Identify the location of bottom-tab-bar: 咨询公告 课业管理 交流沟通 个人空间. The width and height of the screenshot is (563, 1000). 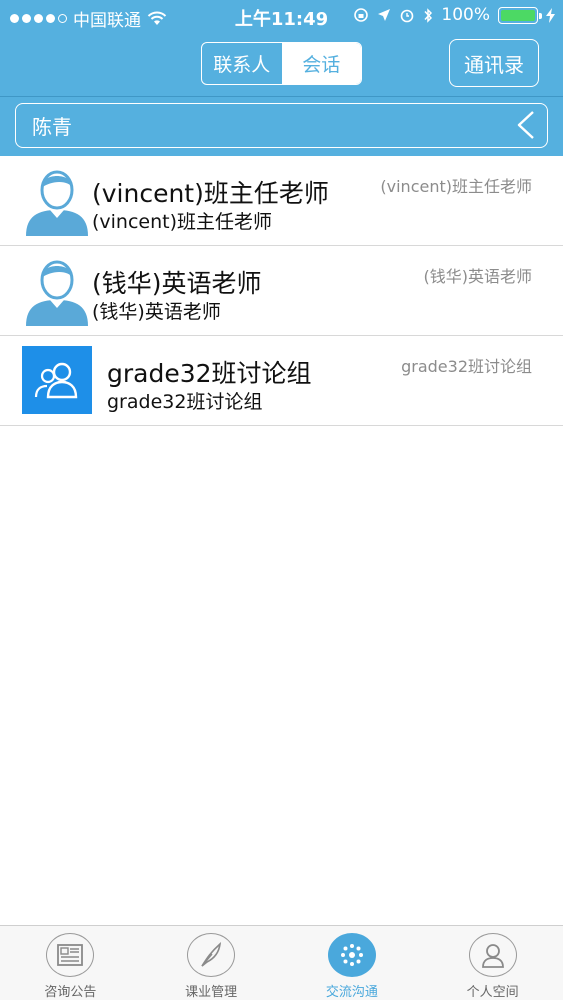
(281, 962).